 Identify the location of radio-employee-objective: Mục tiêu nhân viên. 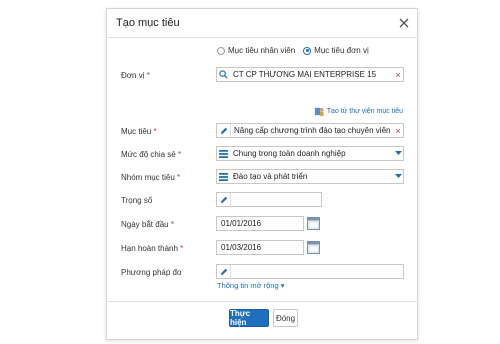
(256, 50).